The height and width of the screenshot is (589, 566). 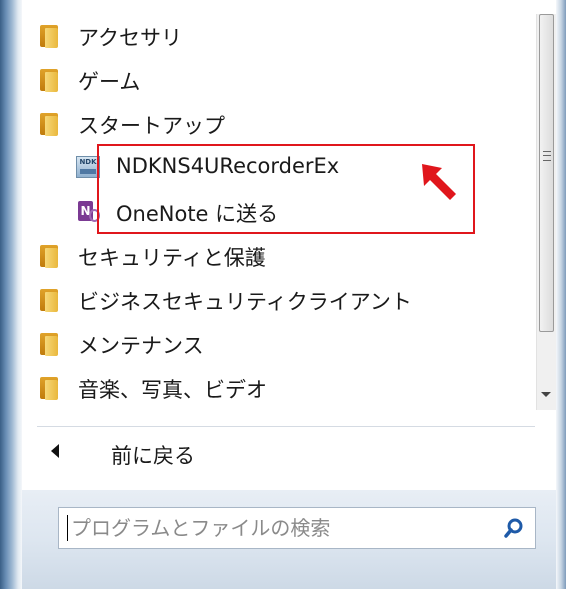 I want to click on text-cursor, so click(x=67, y=528).